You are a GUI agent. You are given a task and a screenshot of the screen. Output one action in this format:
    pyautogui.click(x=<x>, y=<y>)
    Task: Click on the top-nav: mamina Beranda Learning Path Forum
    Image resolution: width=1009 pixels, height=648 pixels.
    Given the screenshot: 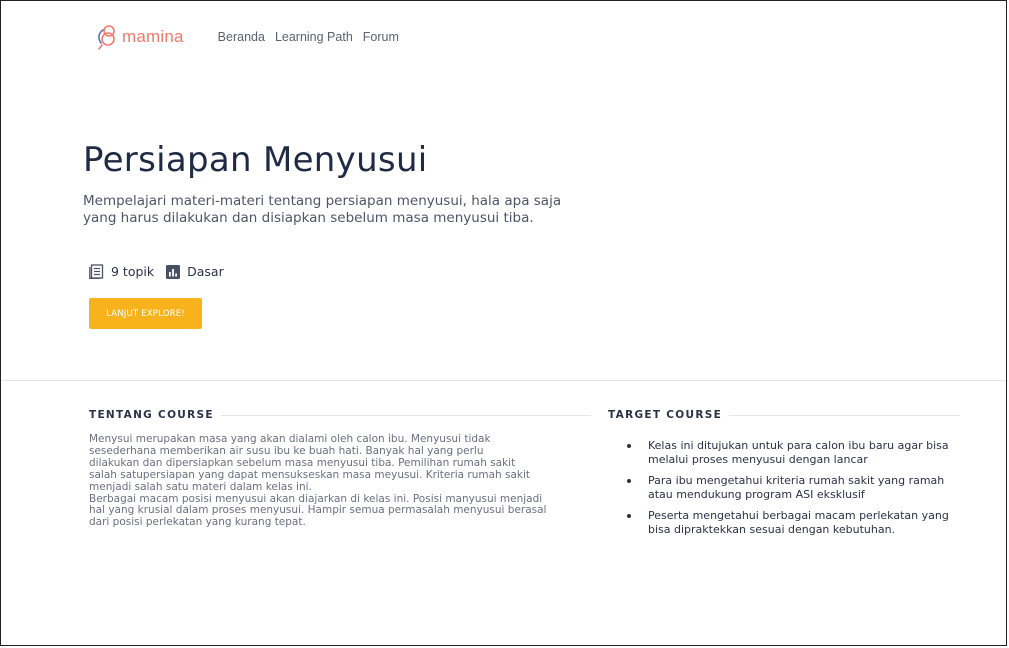 What is the action you would take?
    pyautogui.click(x=247, y=37)
    